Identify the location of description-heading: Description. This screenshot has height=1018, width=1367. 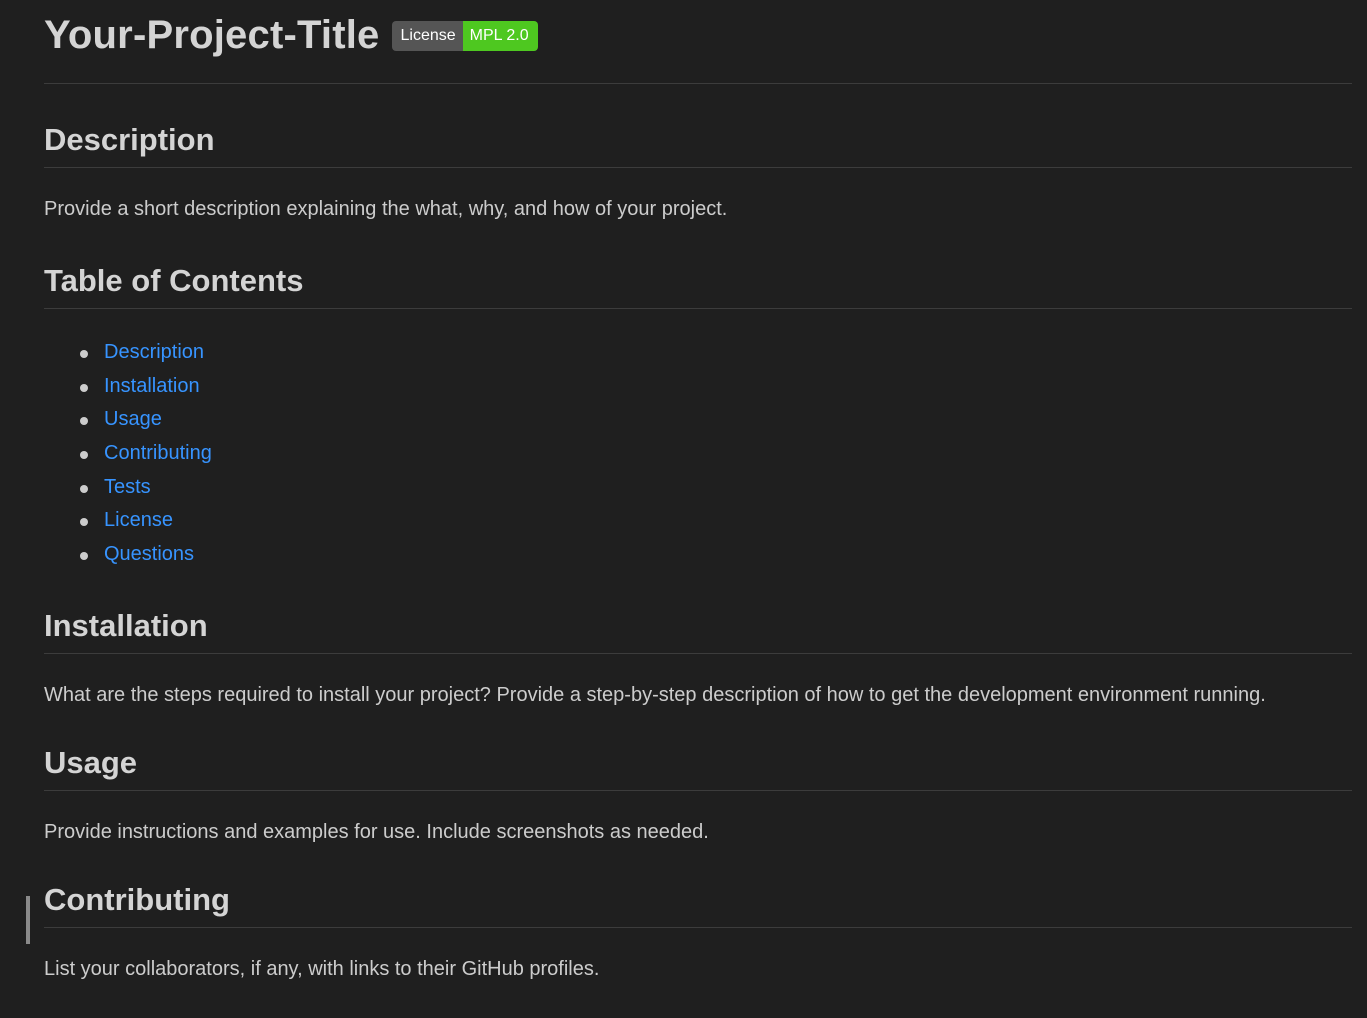
(698, 126).